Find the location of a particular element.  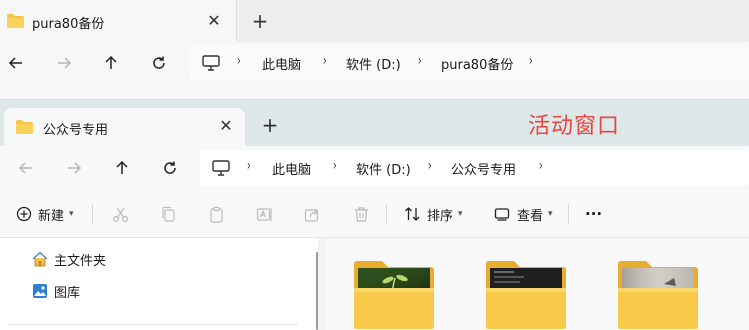

sidebar-scrollbar is located at coordinates (317, 291).